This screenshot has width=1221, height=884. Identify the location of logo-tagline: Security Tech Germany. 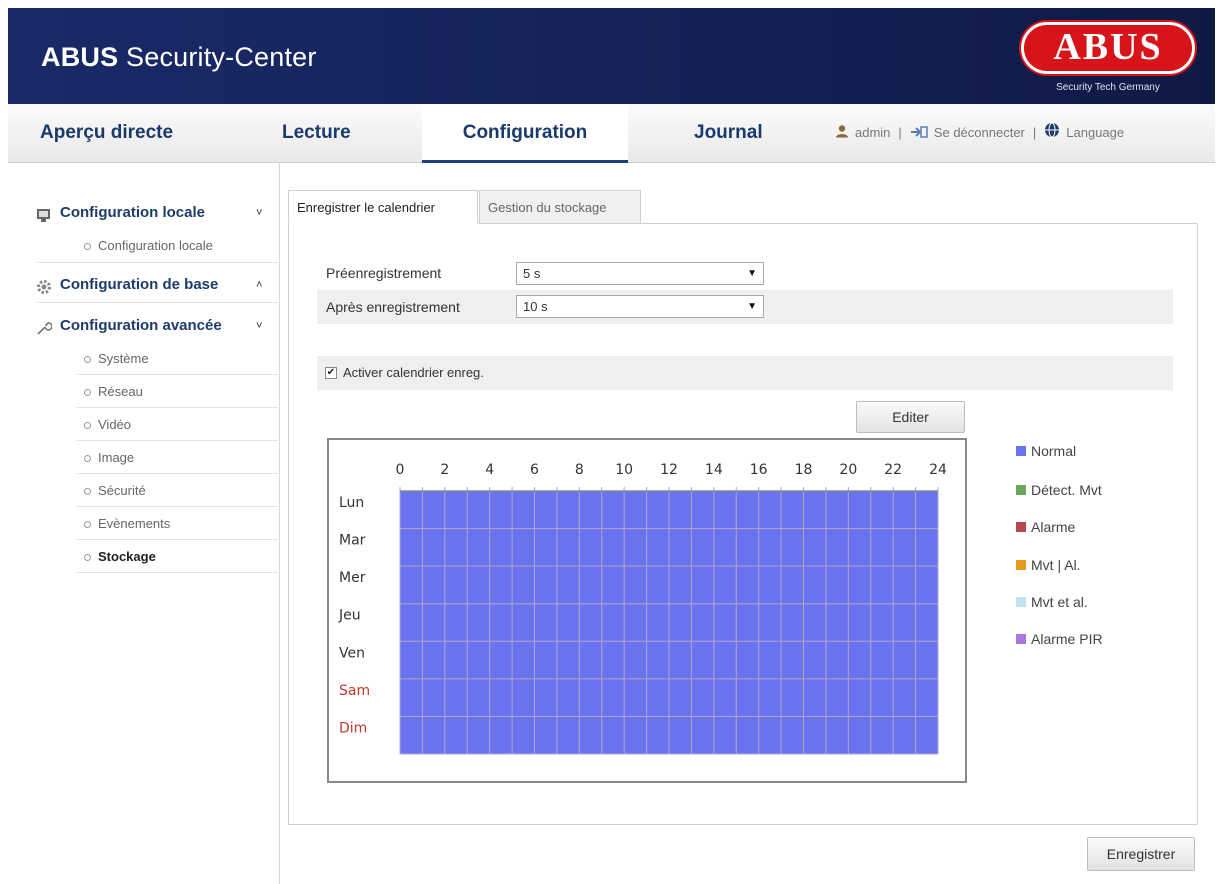
(1108, 87).